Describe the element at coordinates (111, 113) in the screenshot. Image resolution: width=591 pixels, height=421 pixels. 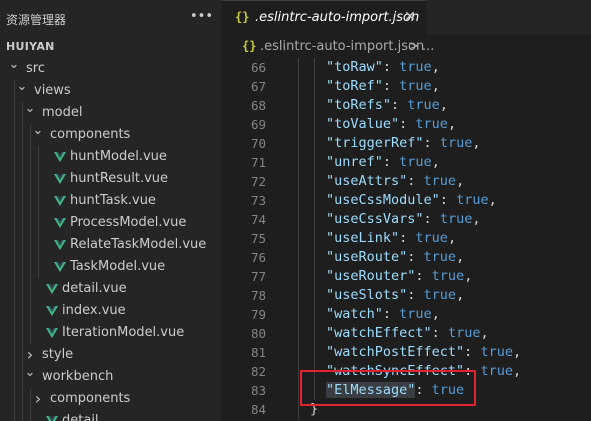
I see `tree-folder: ⌄ model` at that location.